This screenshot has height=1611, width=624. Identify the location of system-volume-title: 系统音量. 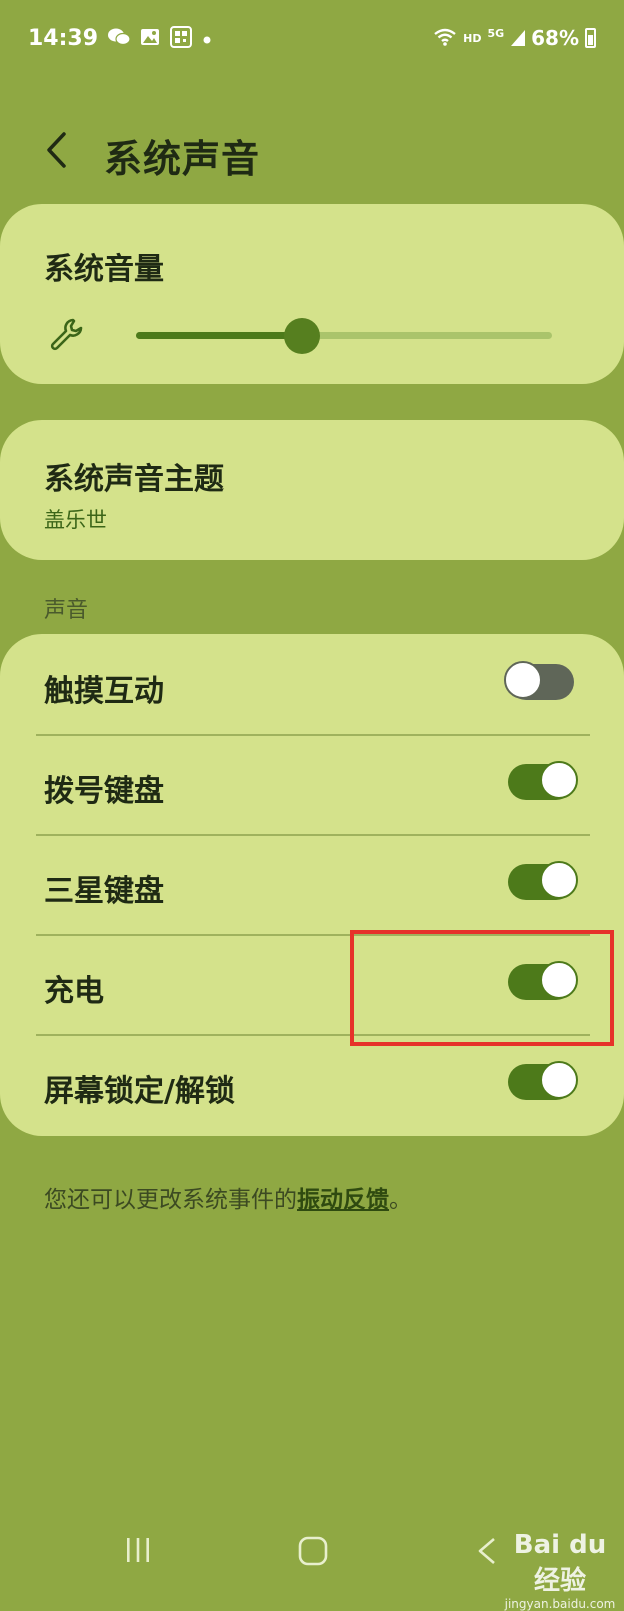
(104, 269).